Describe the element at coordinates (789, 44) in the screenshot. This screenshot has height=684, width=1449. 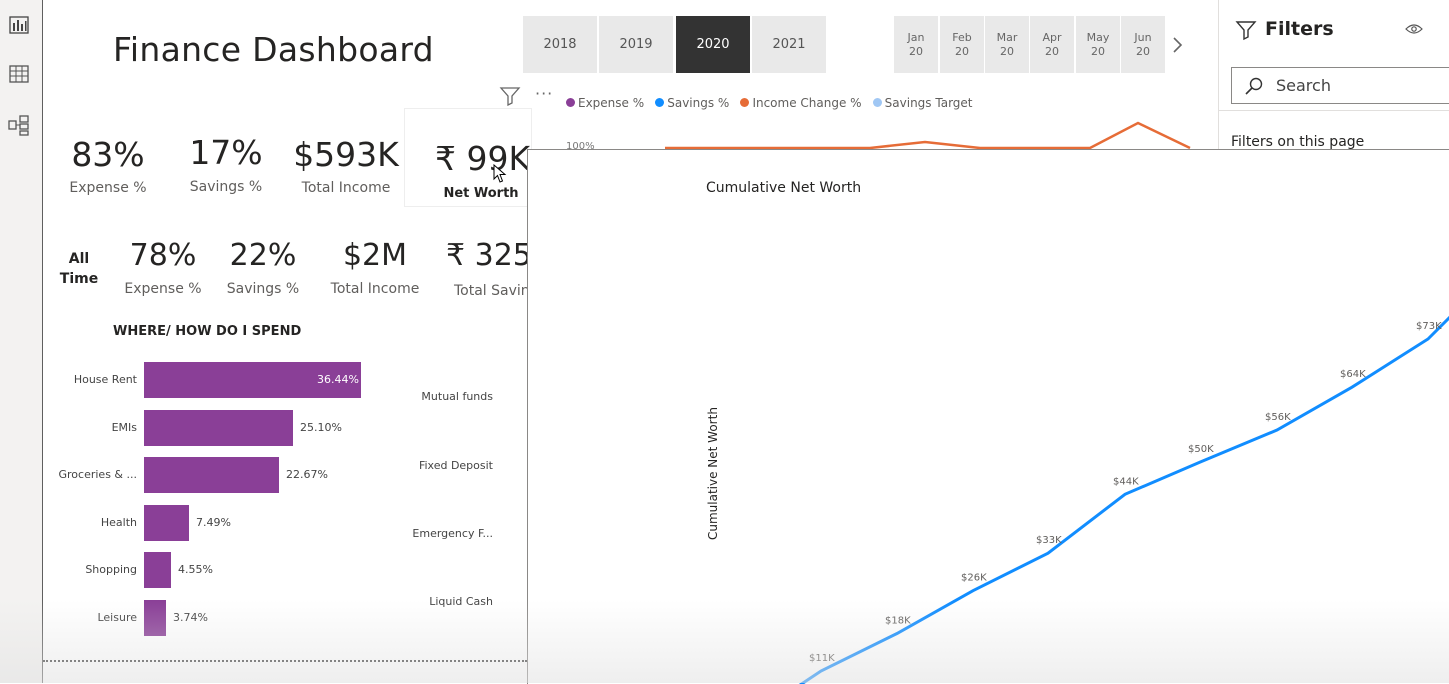
I see `year-2021-button: 2021` at that location.